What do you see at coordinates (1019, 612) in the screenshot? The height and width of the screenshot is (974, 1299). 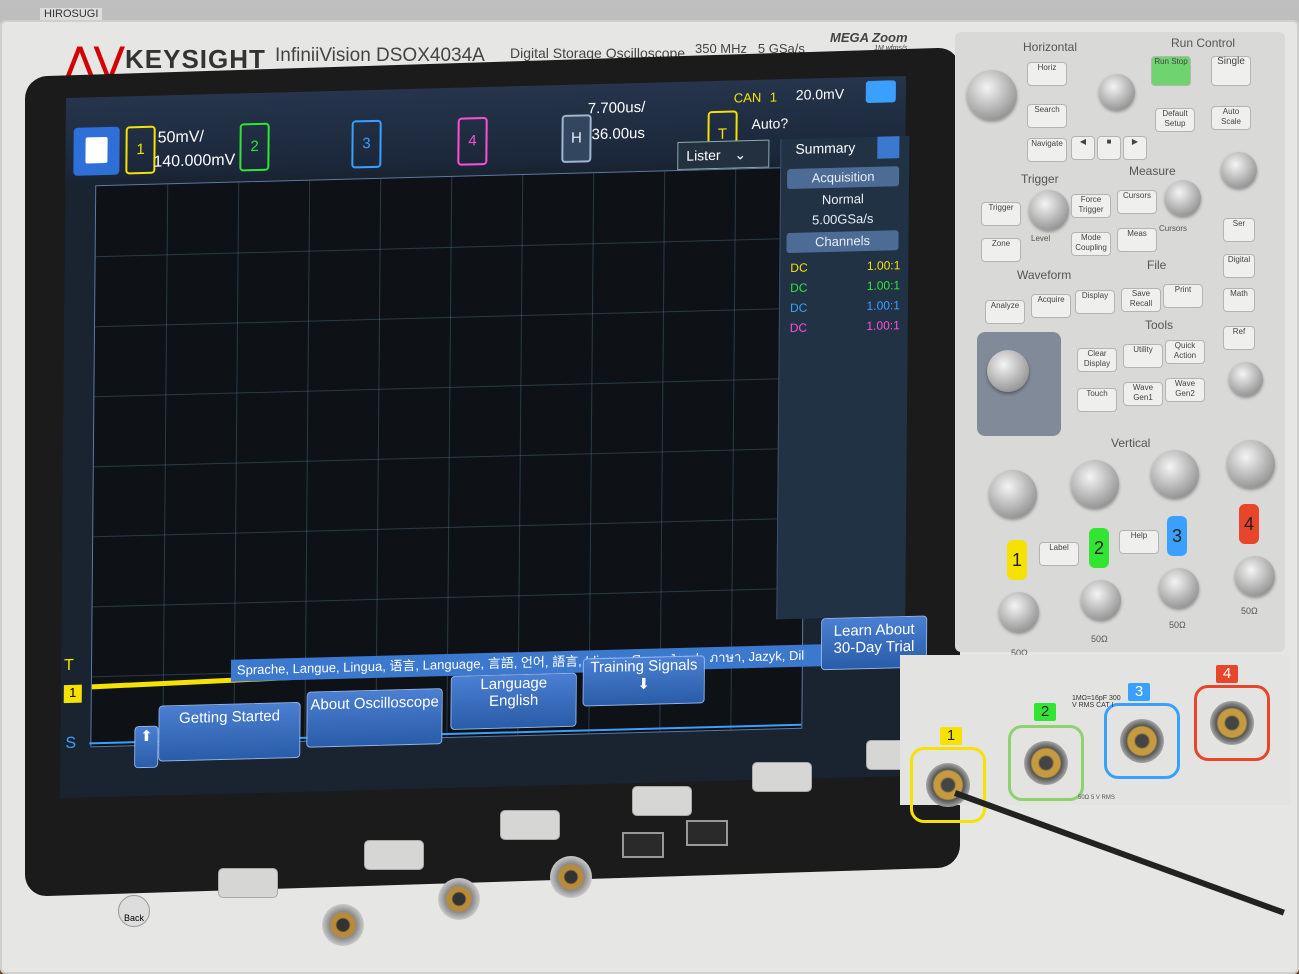 I see `ch1-offset-knob` at bounding box center [1019, 612].